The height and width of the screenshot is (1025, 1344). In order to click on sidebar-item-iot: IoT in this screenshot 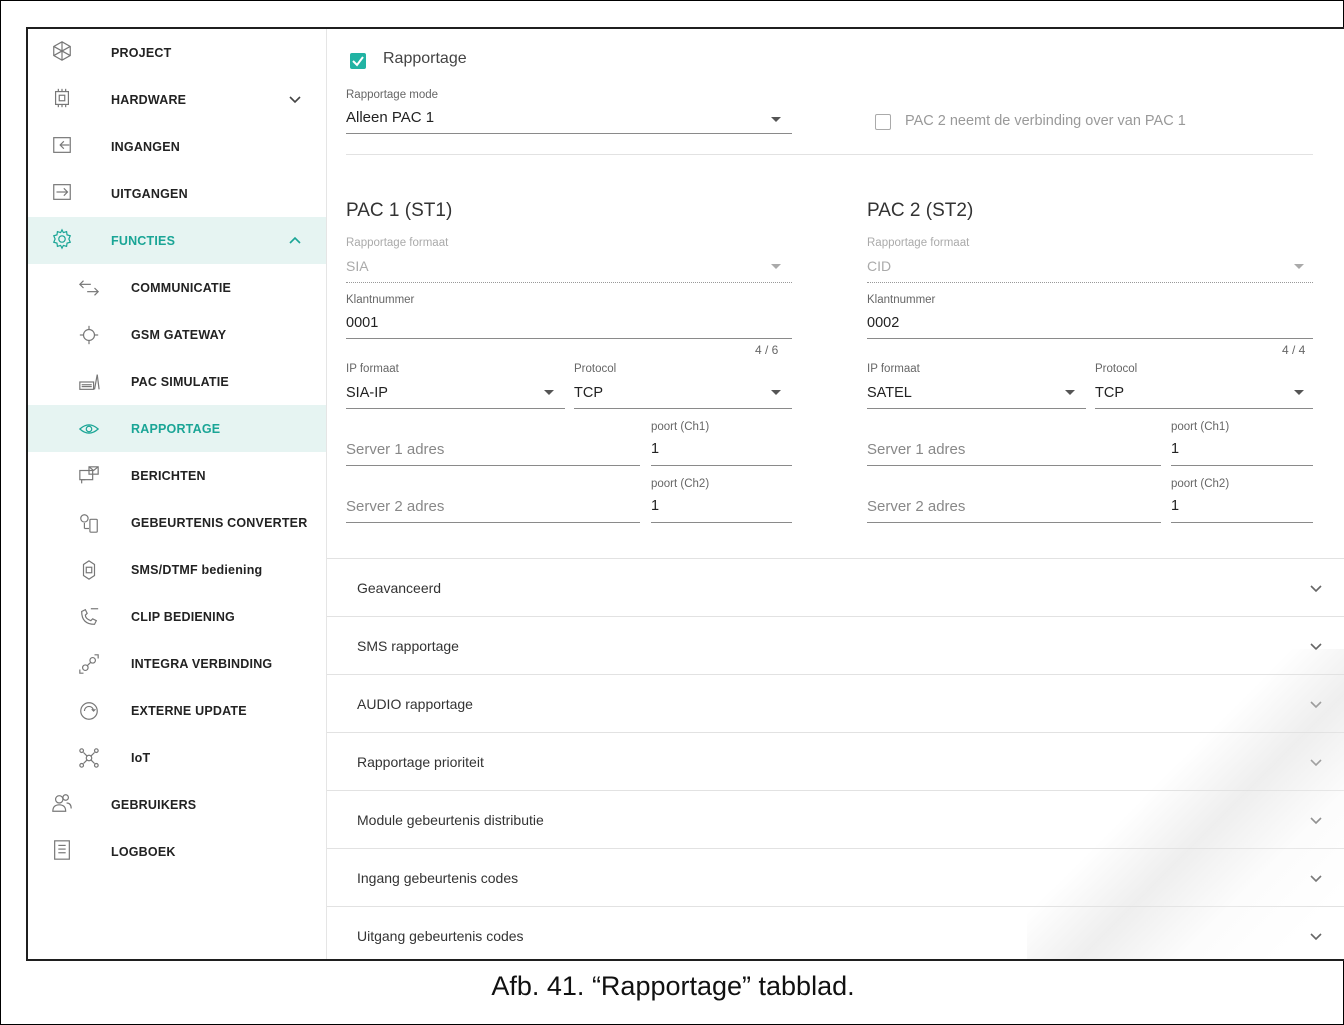, I will do `click(177, 757)`.